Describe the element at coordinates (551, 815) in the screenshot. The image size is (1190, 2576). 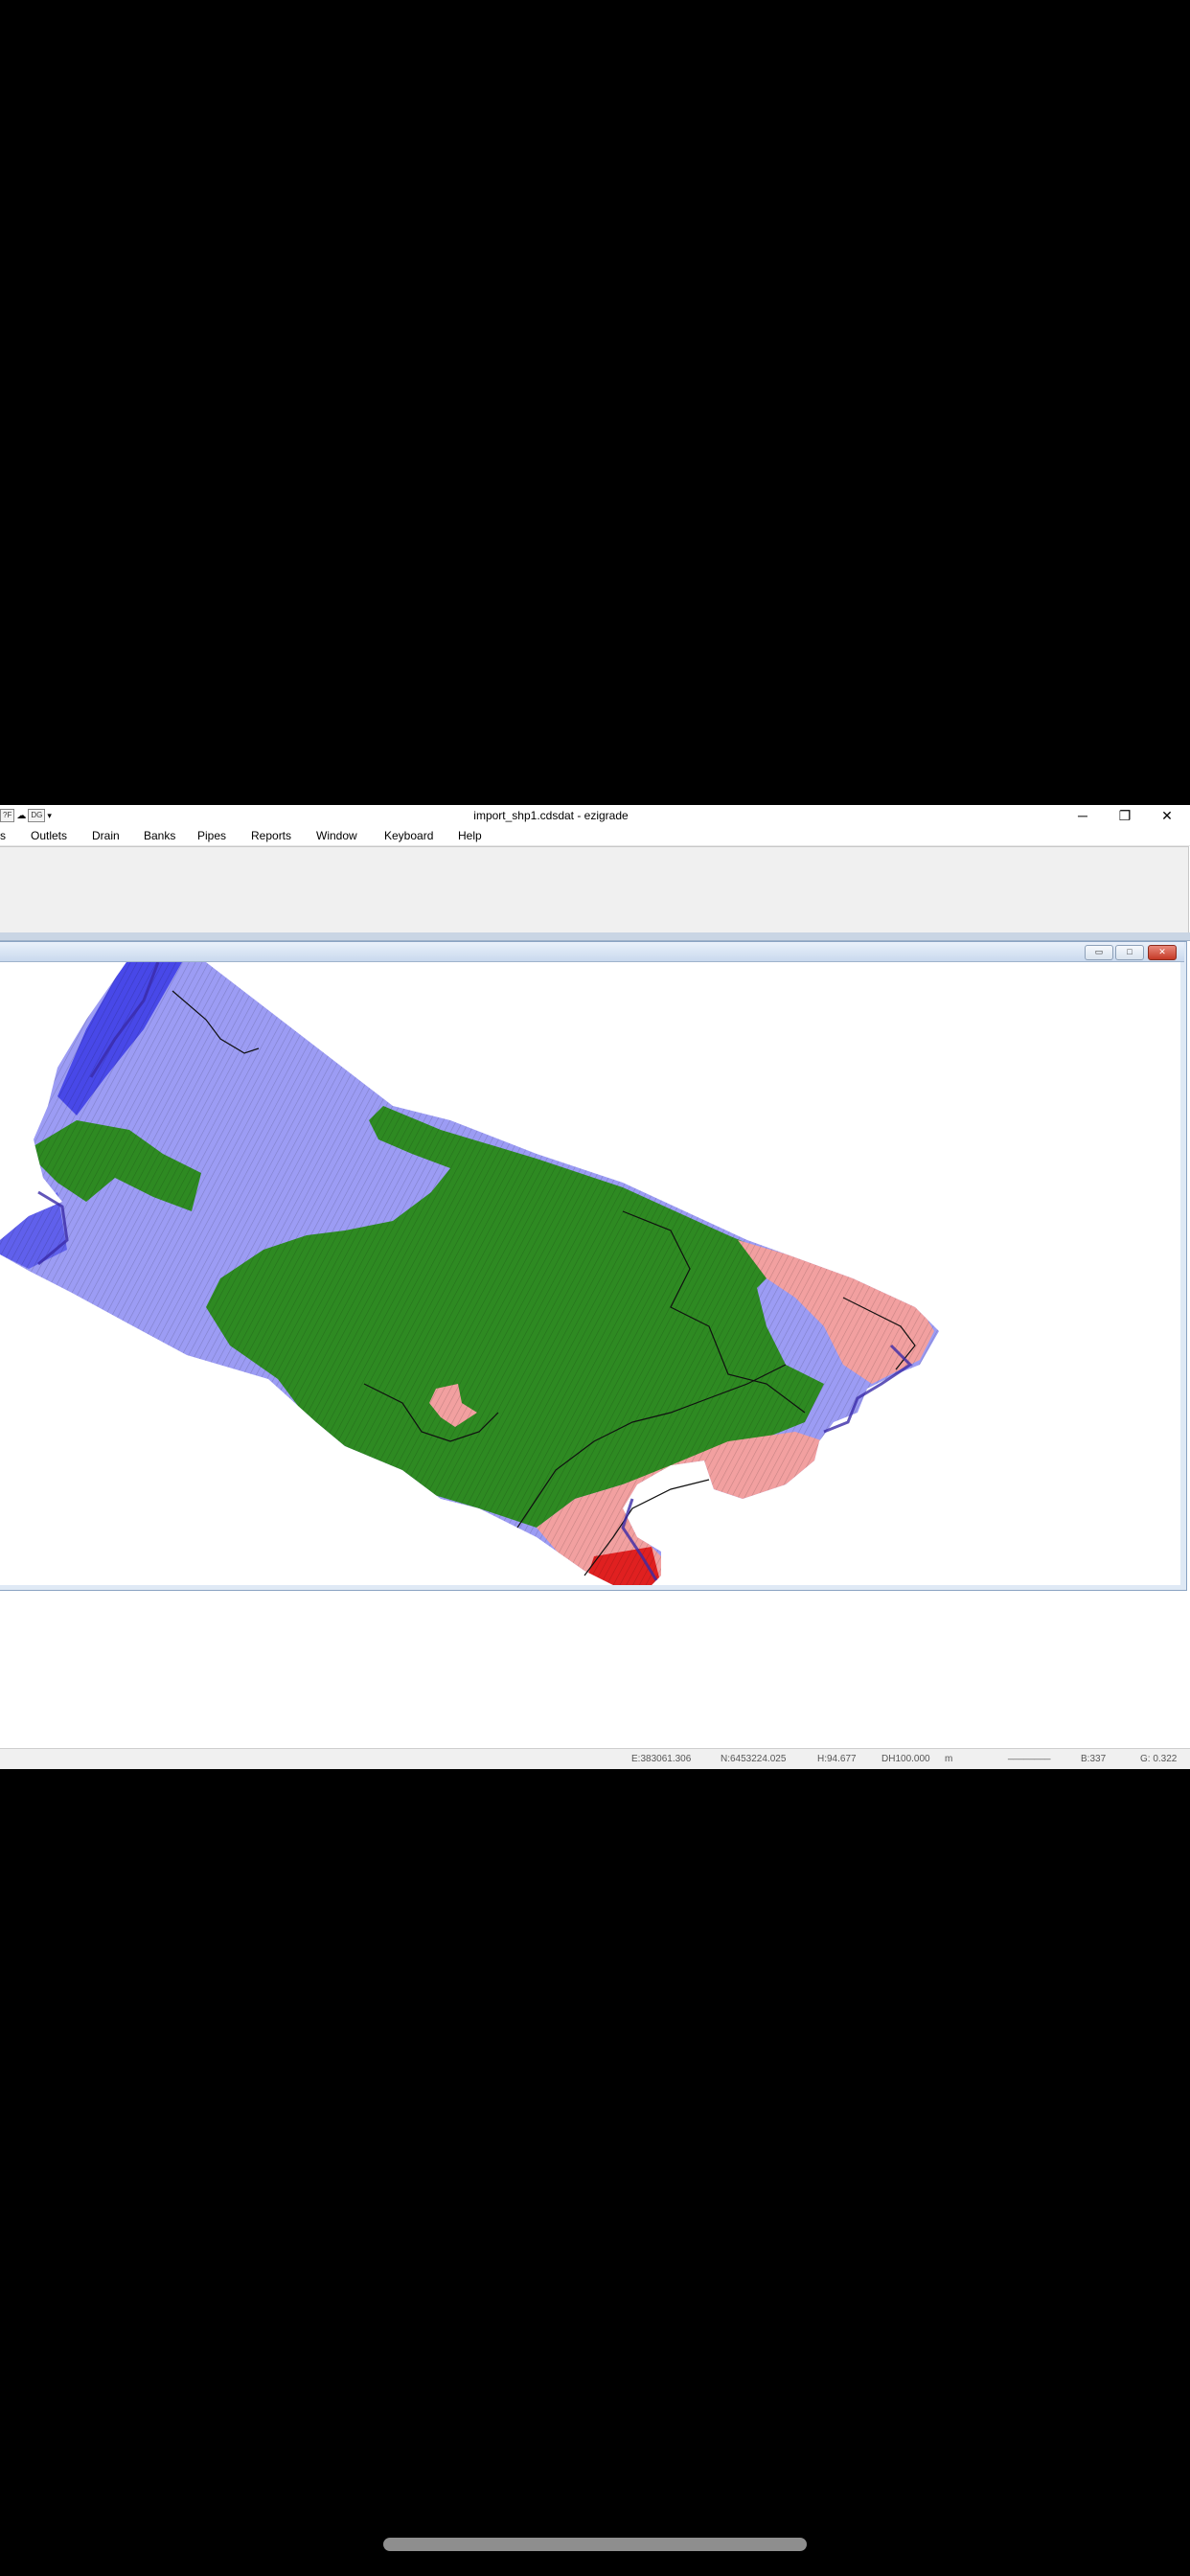
I see `window-title: import_shp1.cdsdat - ezigrade` at that location.